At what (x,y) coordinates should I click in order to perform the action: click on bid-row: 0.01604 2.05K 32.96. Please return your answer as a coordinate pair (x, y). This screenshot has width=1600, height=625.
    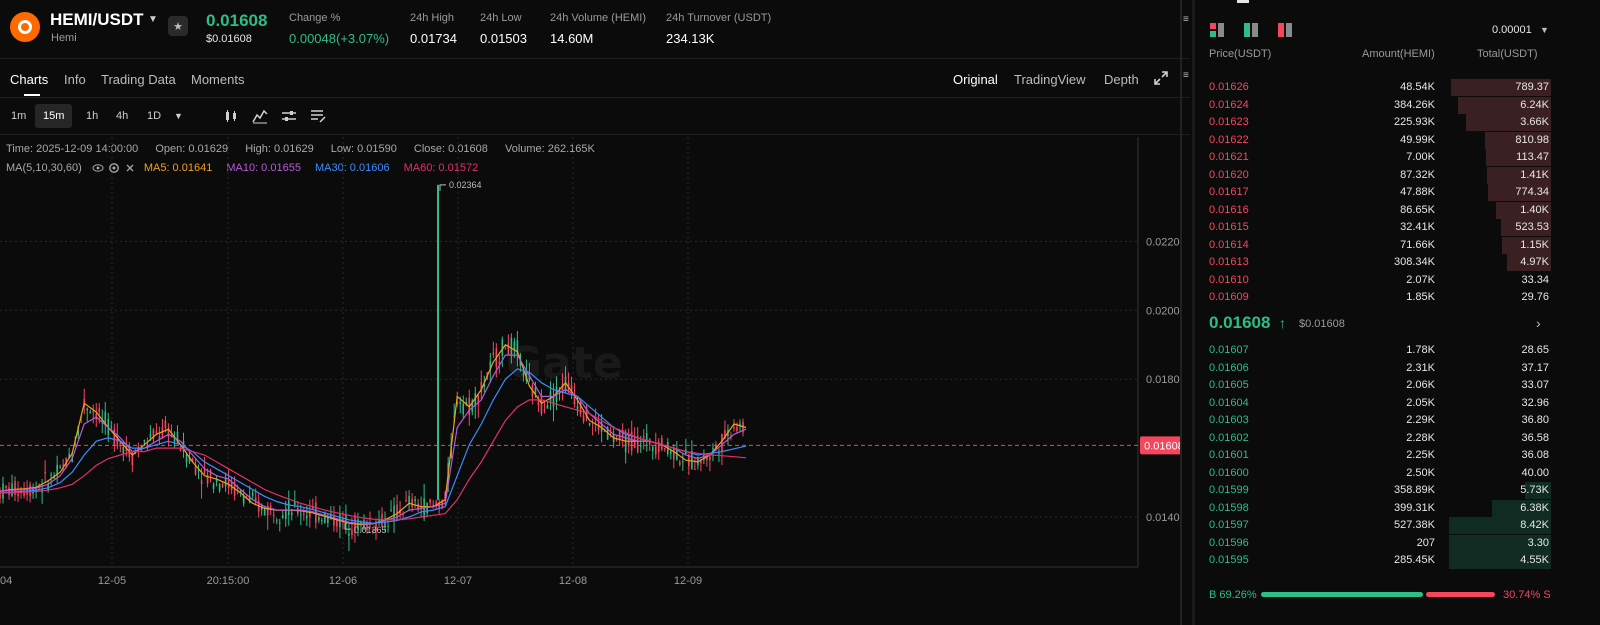
    Looking at the image, I should click on (1380, 403).